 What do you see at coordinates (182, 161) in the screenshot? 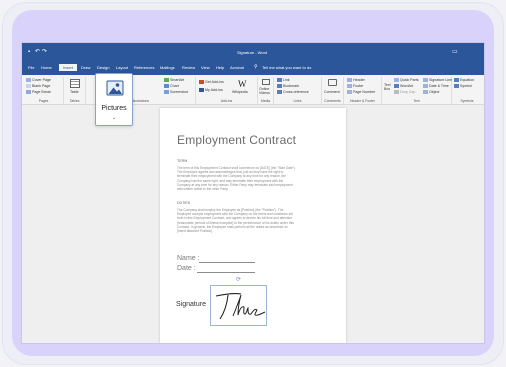
I see `section-term-heading: TERM` at bounding box center [182, 161].